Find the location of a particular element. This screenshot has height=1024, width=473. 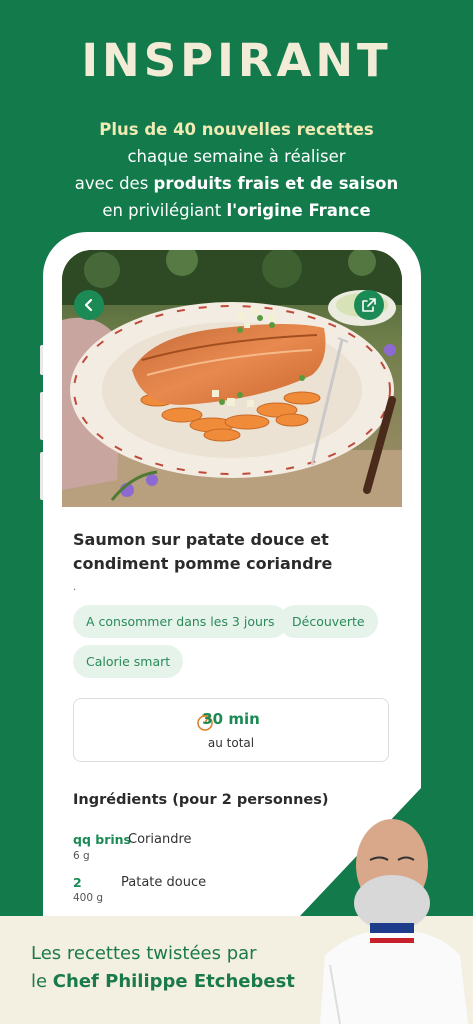

subtitle-line3: avec des produits frais et de saison is located at coordinates (236, 183).